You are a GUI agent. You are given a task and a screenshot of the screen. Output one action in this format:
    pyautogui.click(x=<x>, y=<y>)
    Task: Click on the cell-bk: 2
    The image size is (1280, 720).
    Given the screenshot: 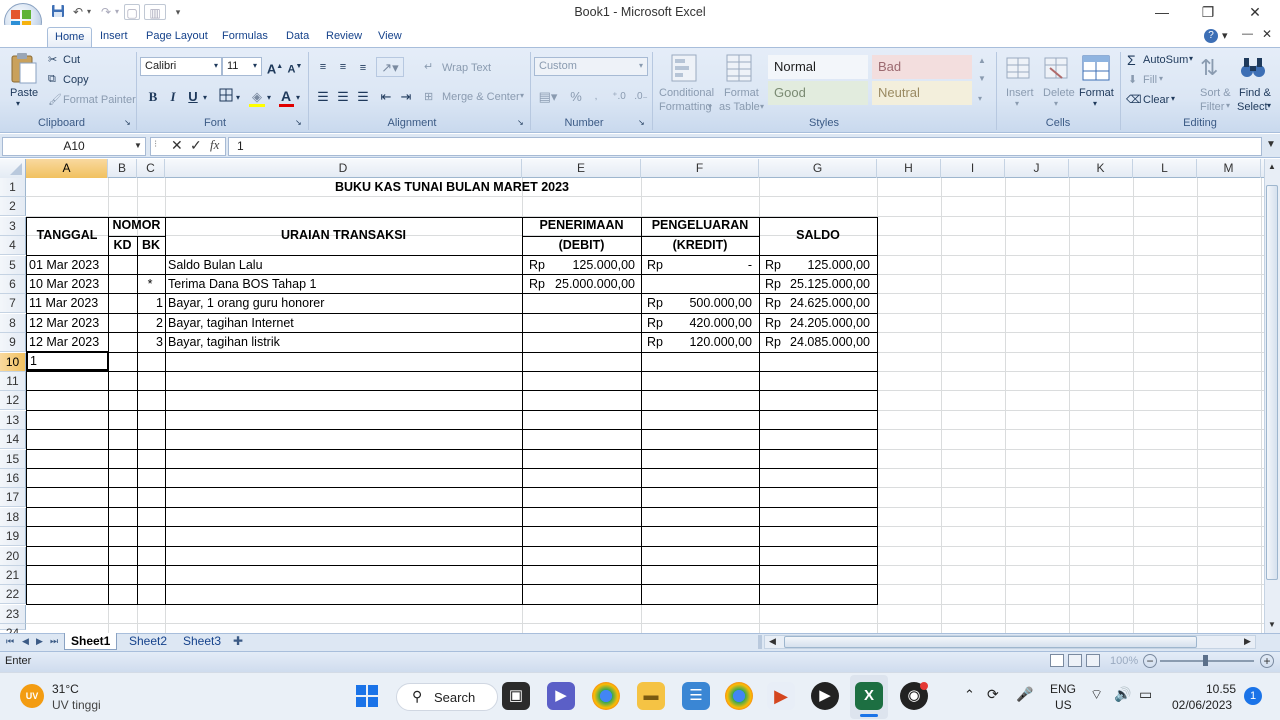 What is the action you would take?
    pyautogui.click(x=150, y=323)
    